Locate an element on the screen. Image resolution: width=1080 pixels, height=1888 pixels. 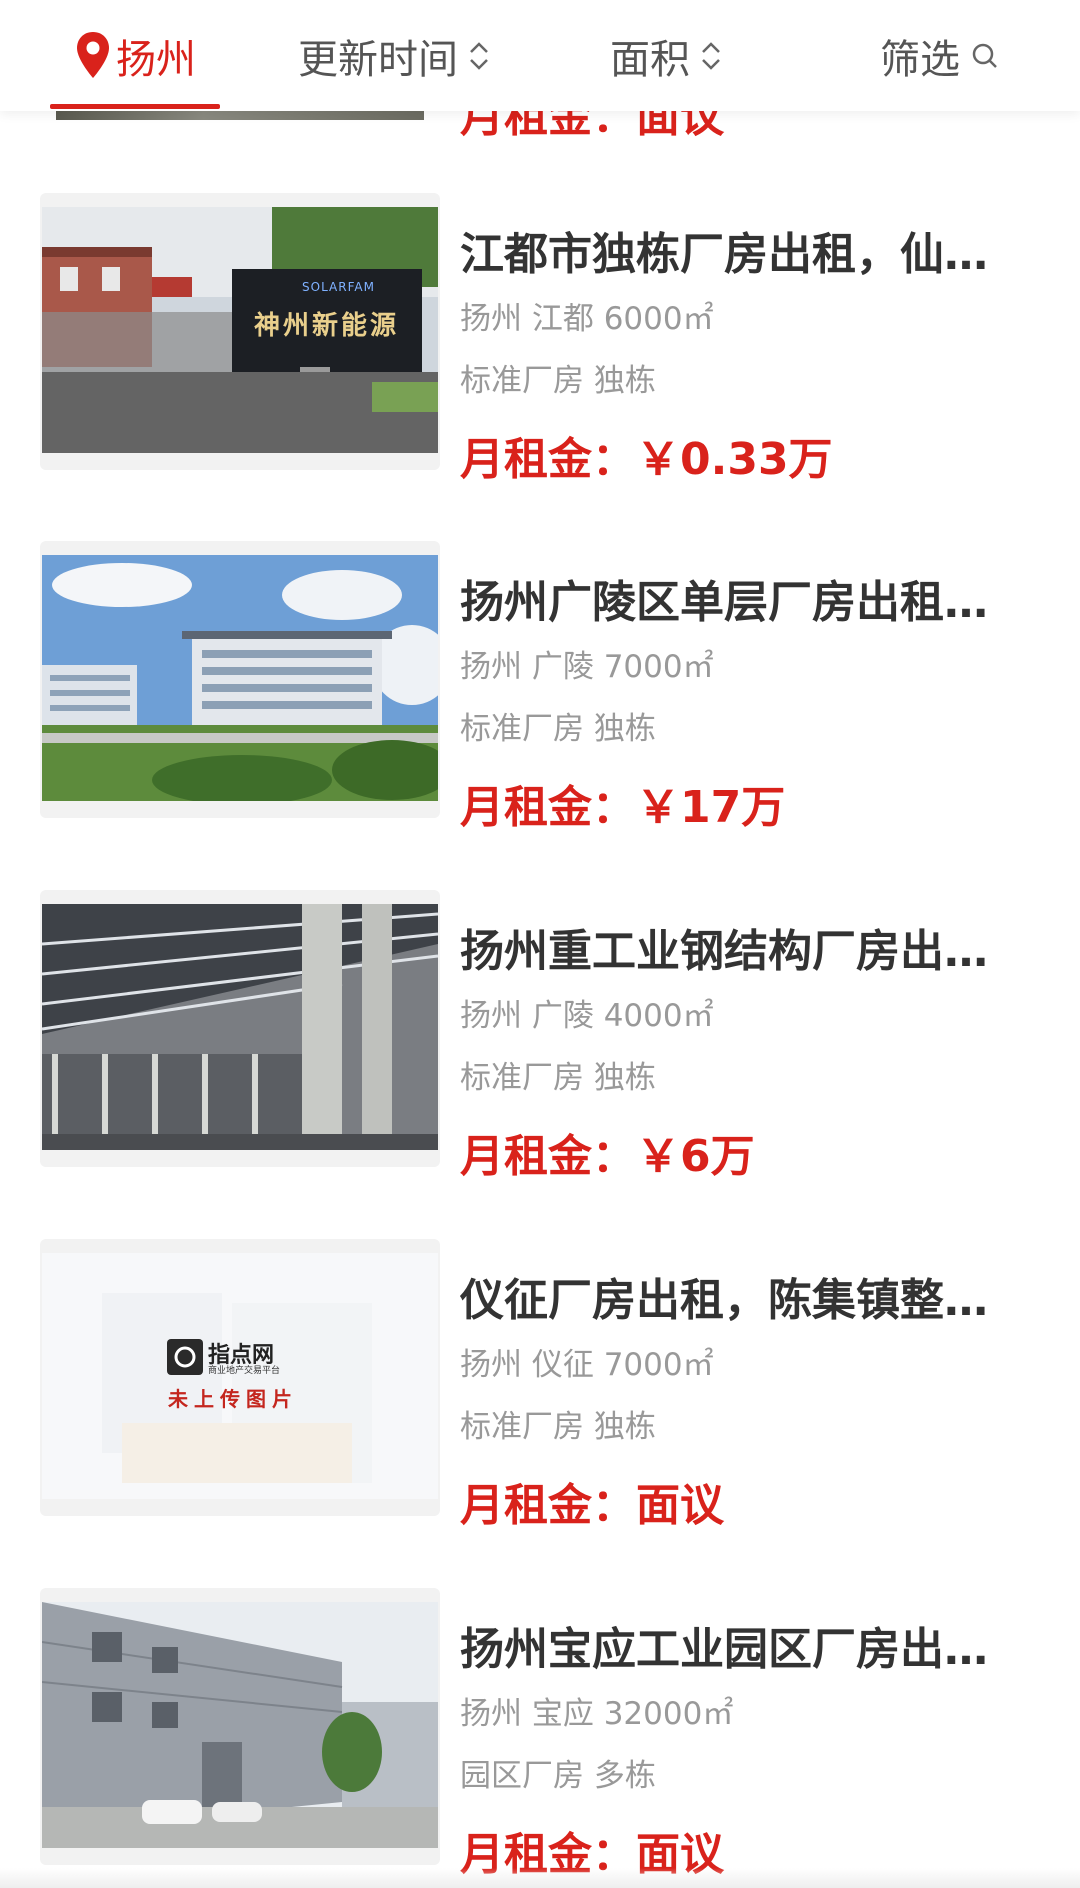
listing-location-area: 扬州 仪征 7000㎡ is located at coordinates (587, 1365).